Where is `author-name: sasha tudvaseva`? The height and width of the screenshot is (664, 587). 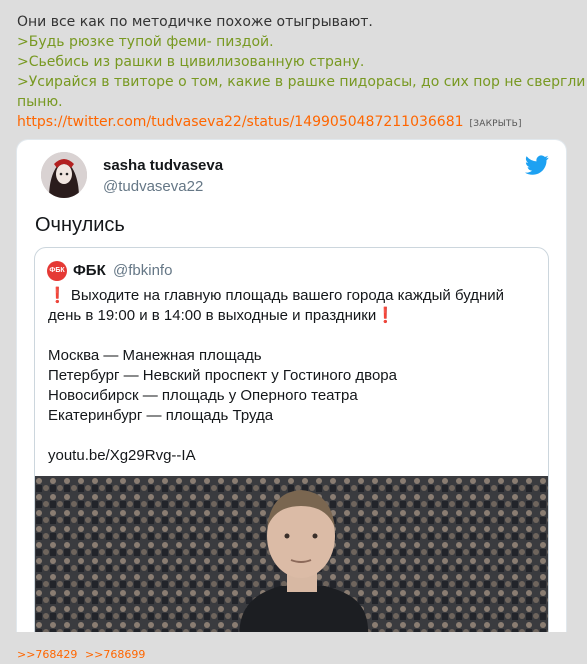 author-name: sasha tudvaseva is located at coordinates (163, 165).